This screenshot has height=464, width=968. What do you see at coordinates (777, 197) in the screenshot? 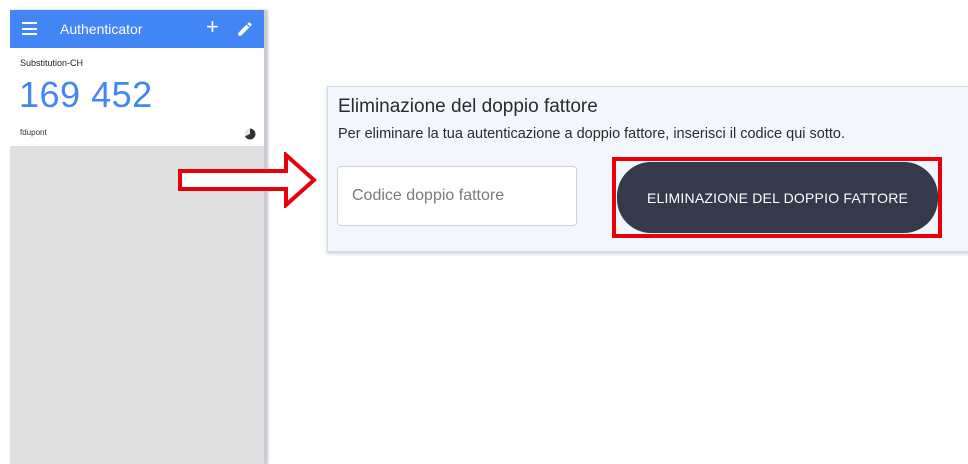
I see `remove-two-factor-button: ELIMINAZIONE DEL DOPPIO FATTORE` at bounding box center [777, 197].